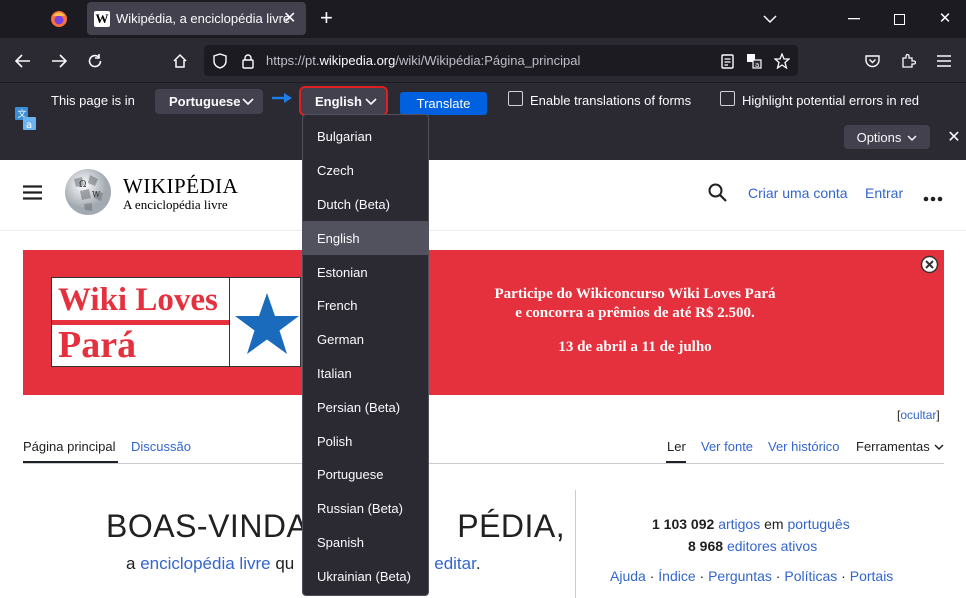 Image resolution: width=966 pixels, height=598 pixels. What do you see at coordinates (772, 546) in the screenshot?
I see `active-editors-link: editores ativos` at bounding box center [772, 546].